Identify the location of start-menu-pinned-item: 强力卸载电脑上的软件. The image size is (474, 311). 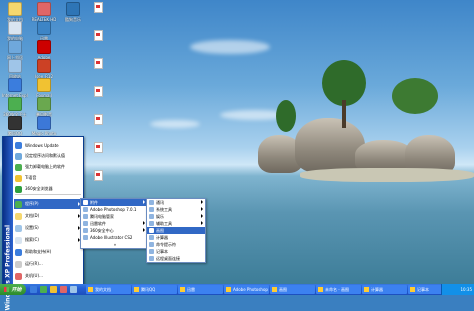
(48, 167).